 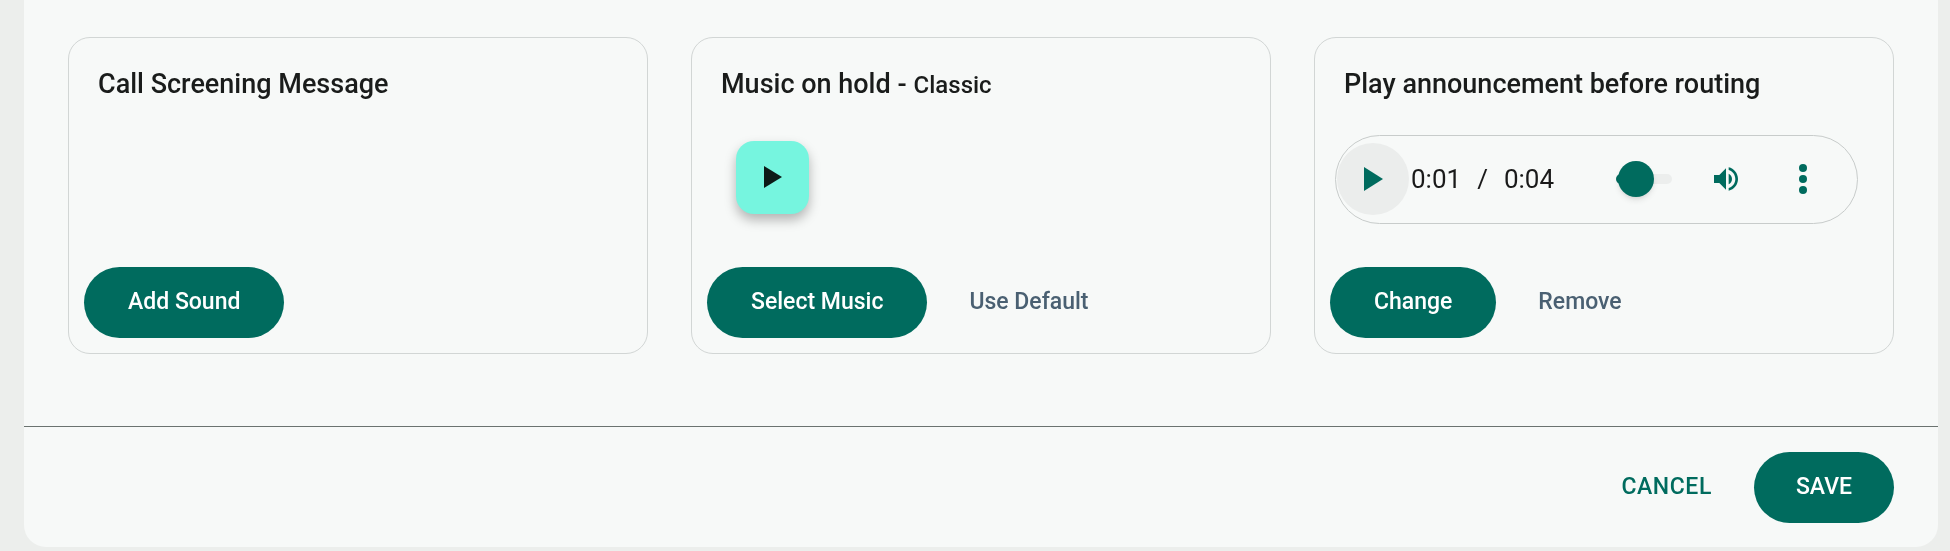 What do you see at coordinates (814, 84) in the screenshot?
I see `card-title: Music on hold -` at bounding box center [814, 84].